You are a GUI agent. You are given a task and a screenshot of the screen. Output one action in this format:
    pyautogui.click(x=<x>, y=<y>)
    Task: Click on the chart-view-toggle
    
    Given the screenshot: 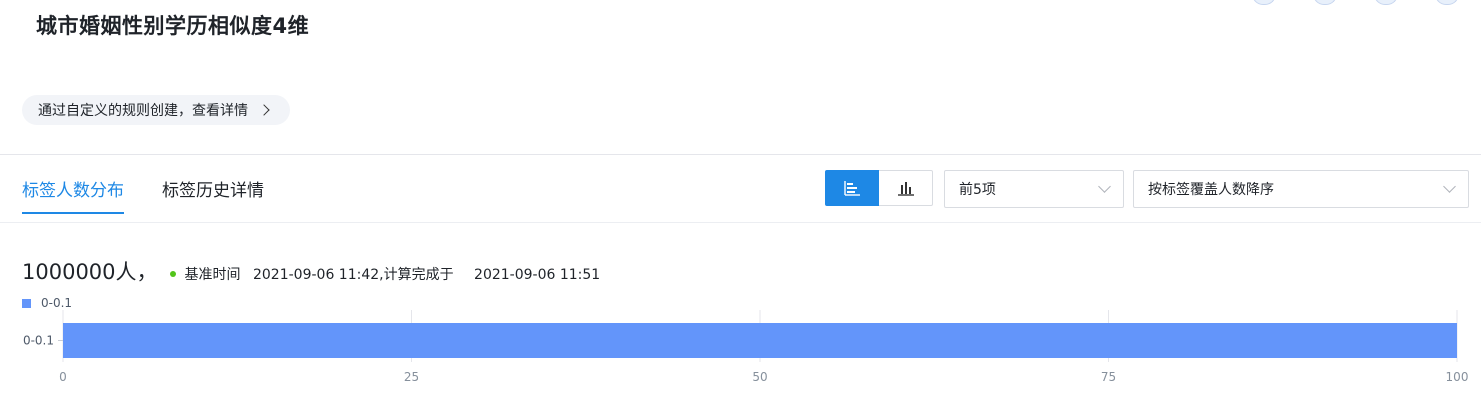 What is the action you would take?
    pyautogui.click(x=879, y=188)
    